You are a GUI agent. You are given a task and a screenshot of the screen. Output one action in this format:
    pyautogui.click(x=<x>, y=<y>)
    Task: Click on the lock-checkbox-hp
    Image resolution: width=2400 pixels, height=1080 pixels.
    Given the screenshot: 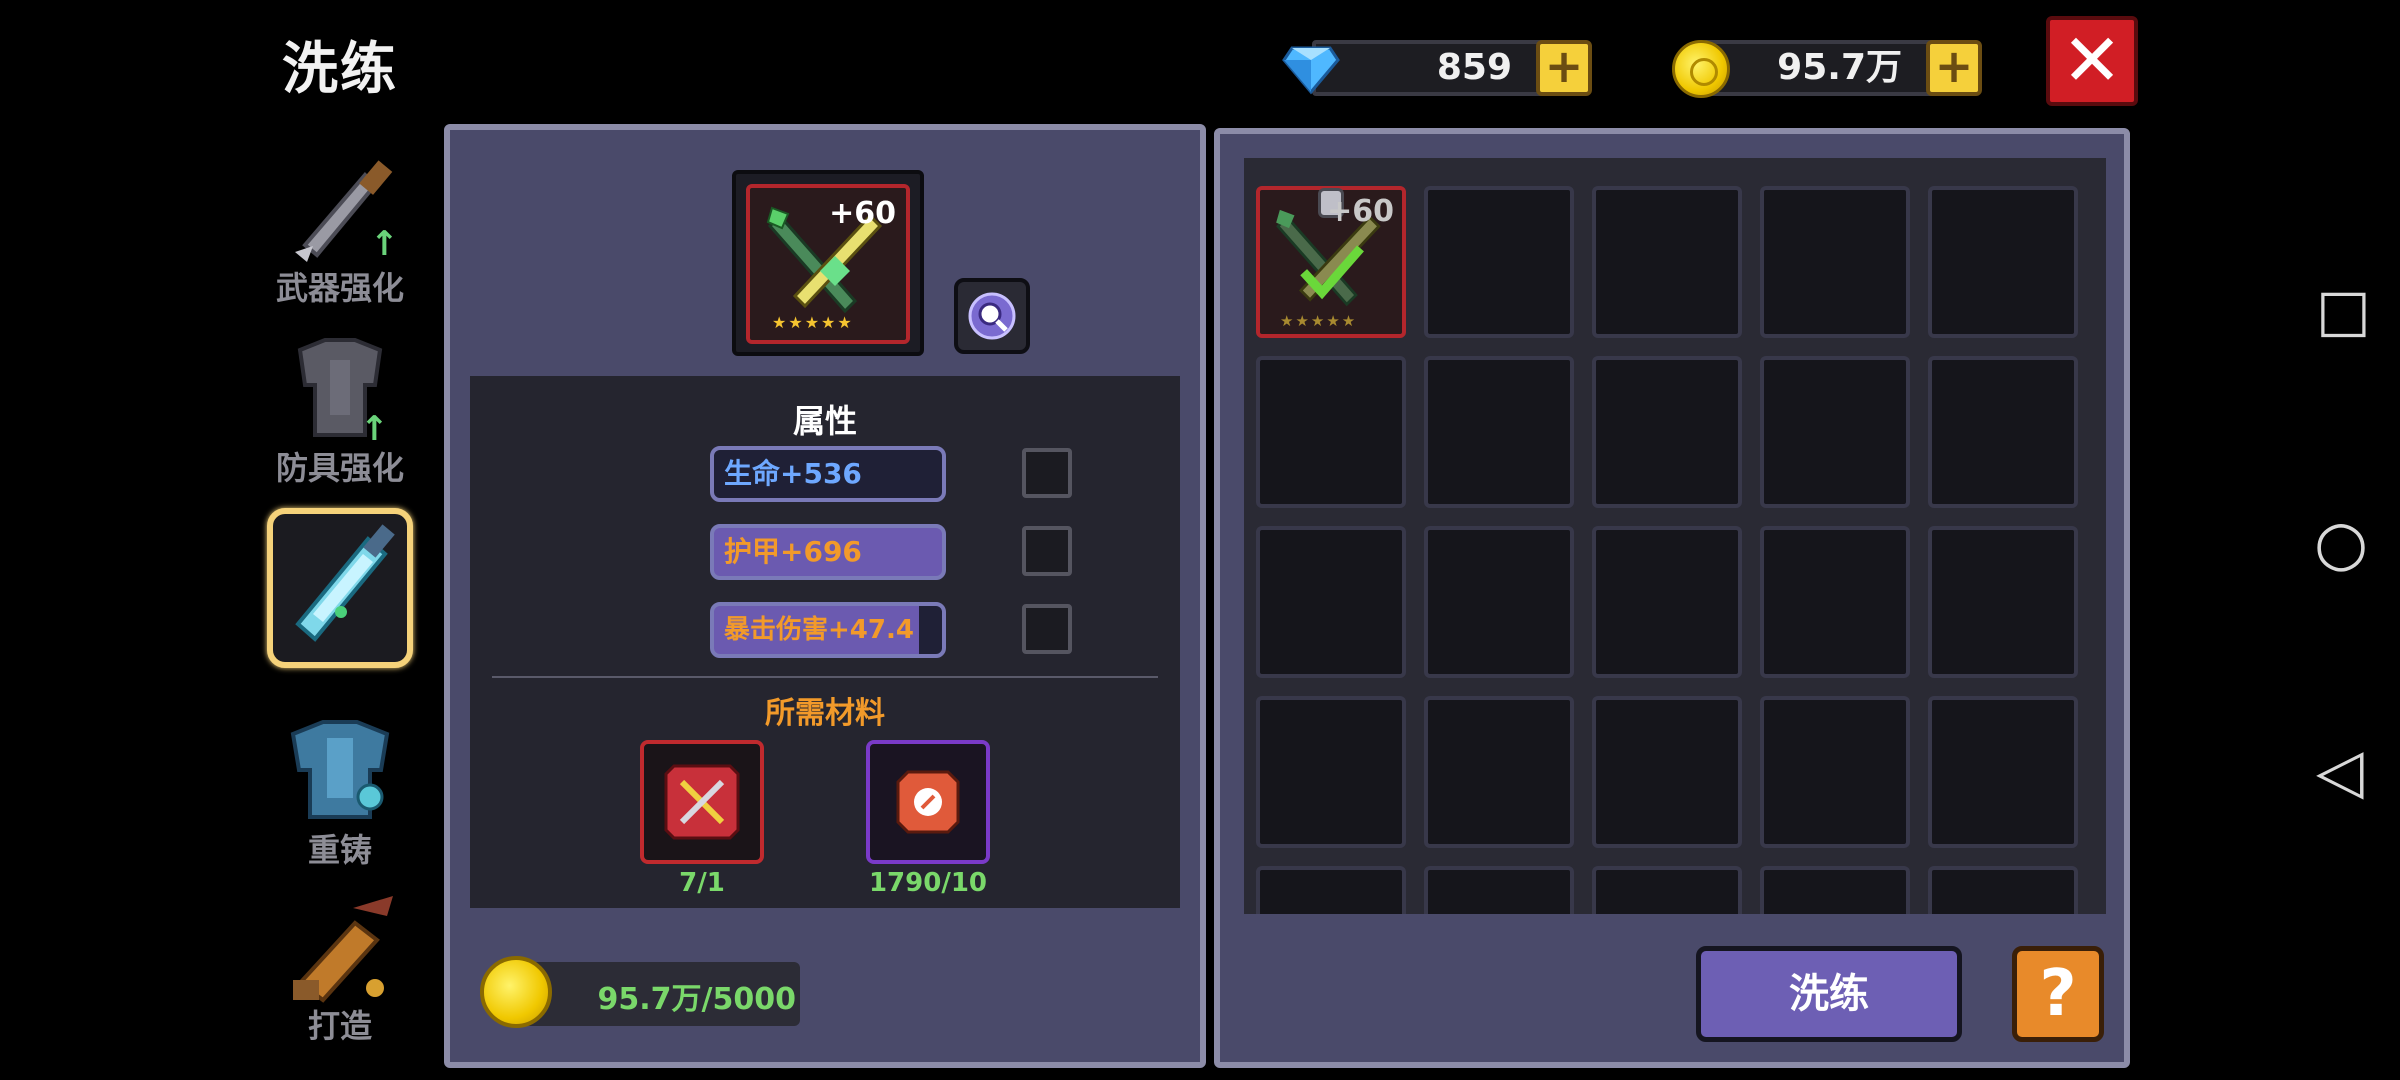 What is the action you would take?
    pyautogui.click(x=1047, y=473)
    